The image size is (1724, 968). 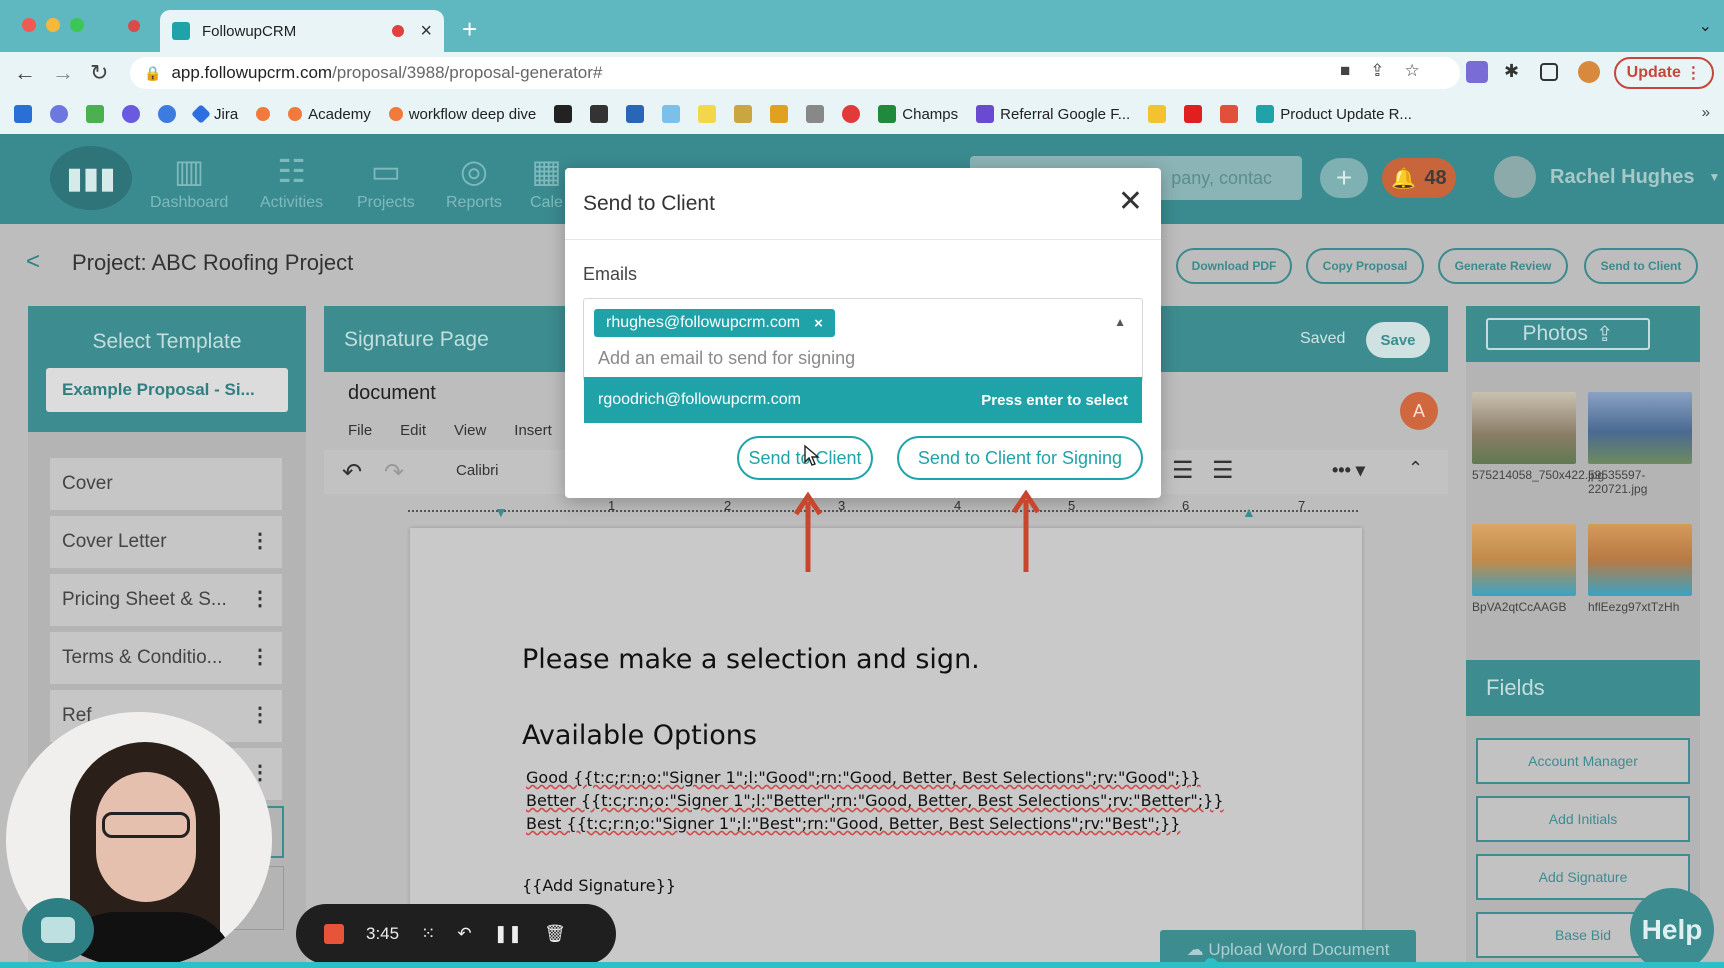 What do you see at coordinates (563, 114) in the screenshot?
I see `bookmark-notion` at bounding box center [563, 114].